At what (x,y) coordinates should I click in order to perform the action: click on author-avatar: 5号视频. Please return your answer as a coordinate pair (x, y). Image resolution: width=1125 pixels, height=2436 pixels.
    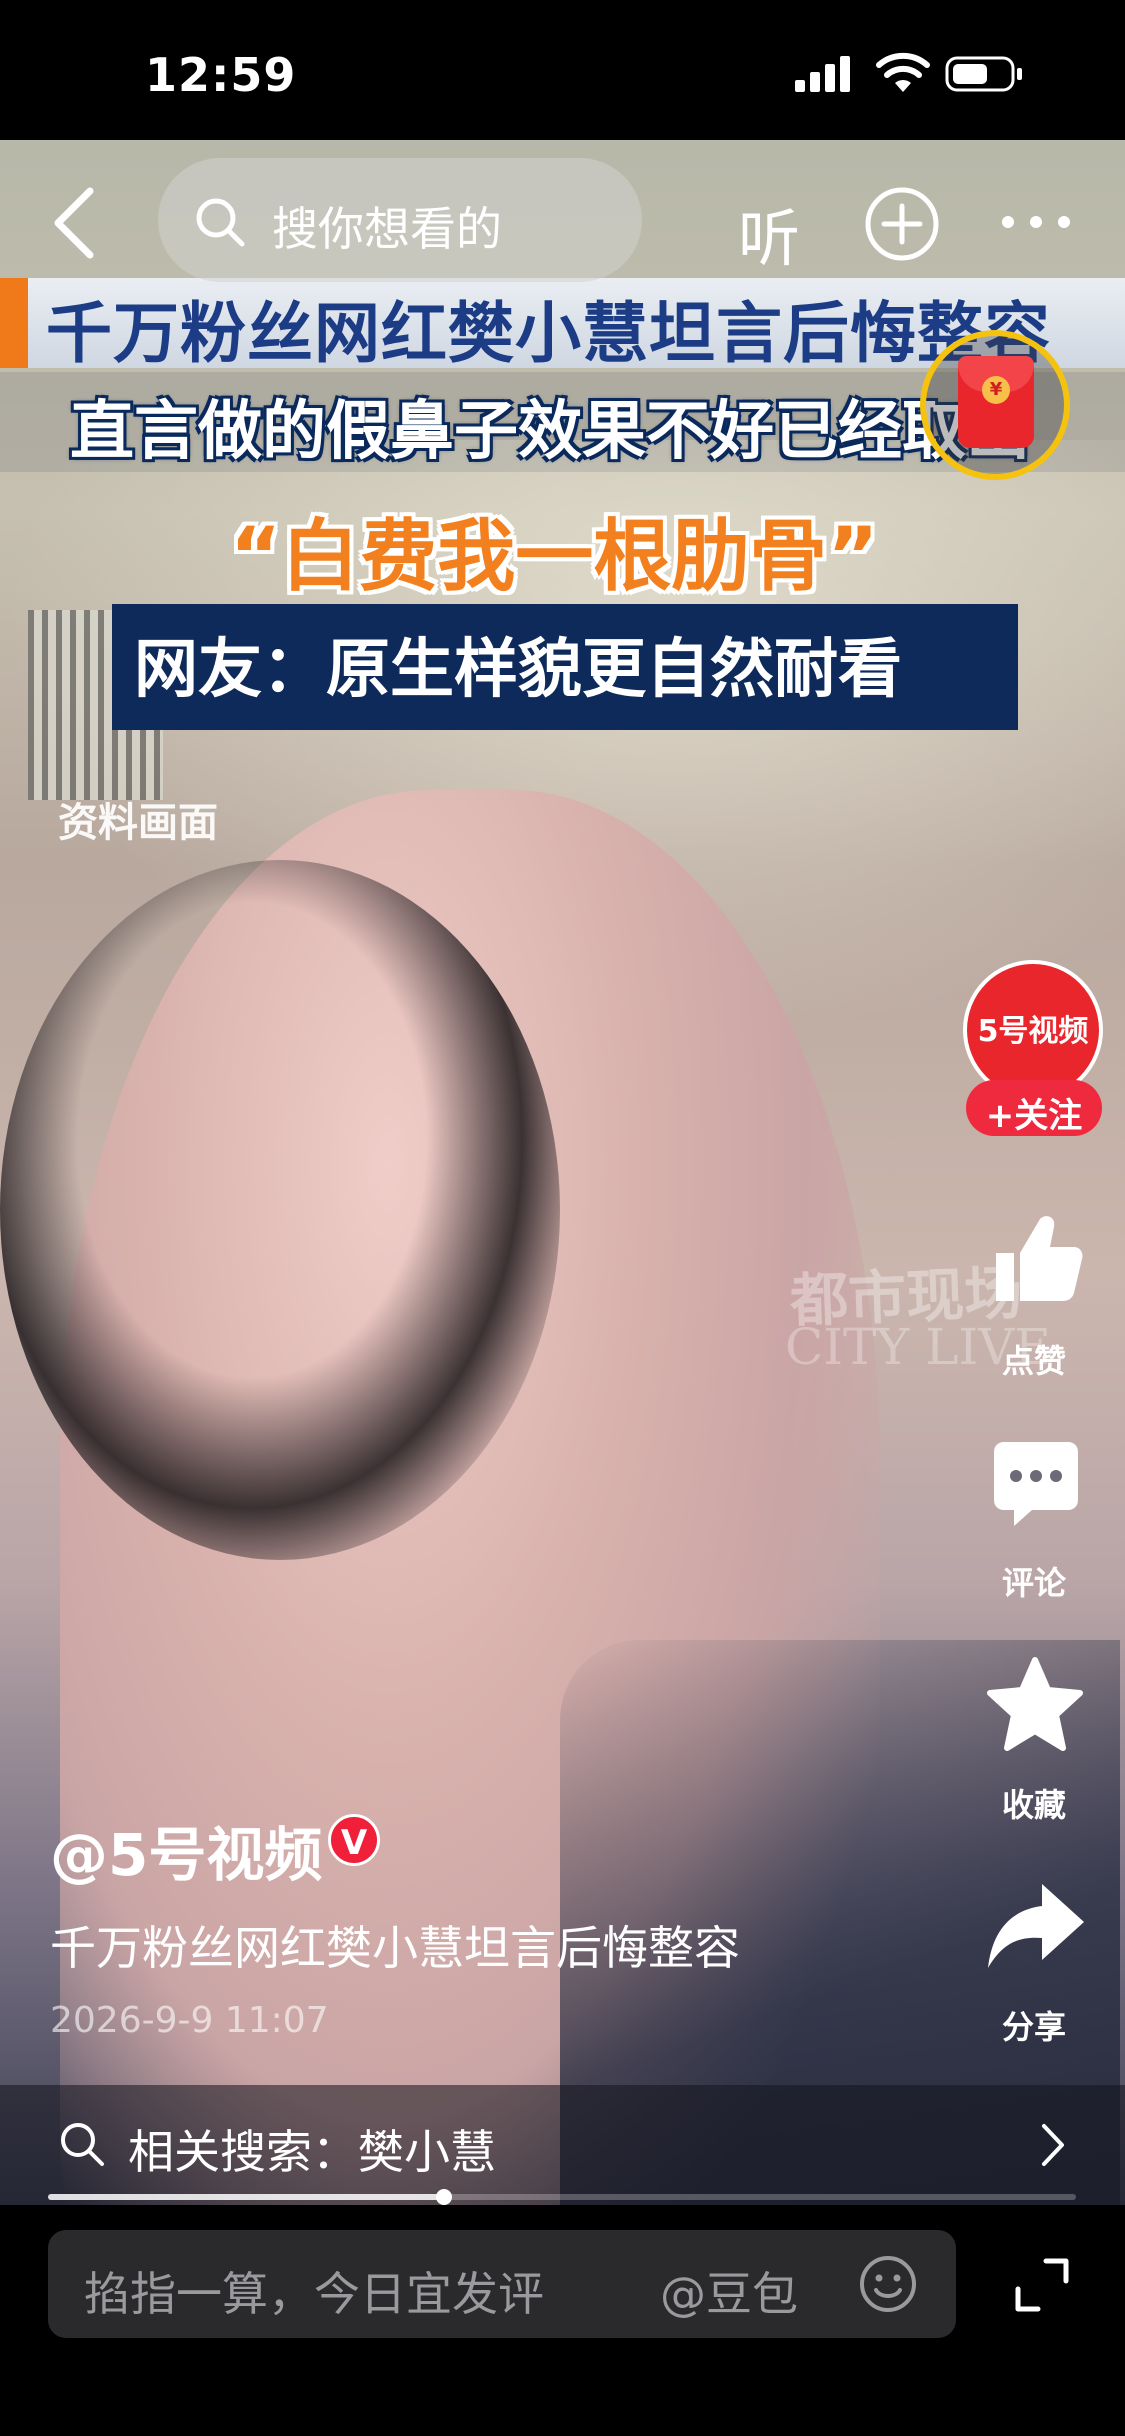
    Looking at the image, I should click on (1033, 1030).